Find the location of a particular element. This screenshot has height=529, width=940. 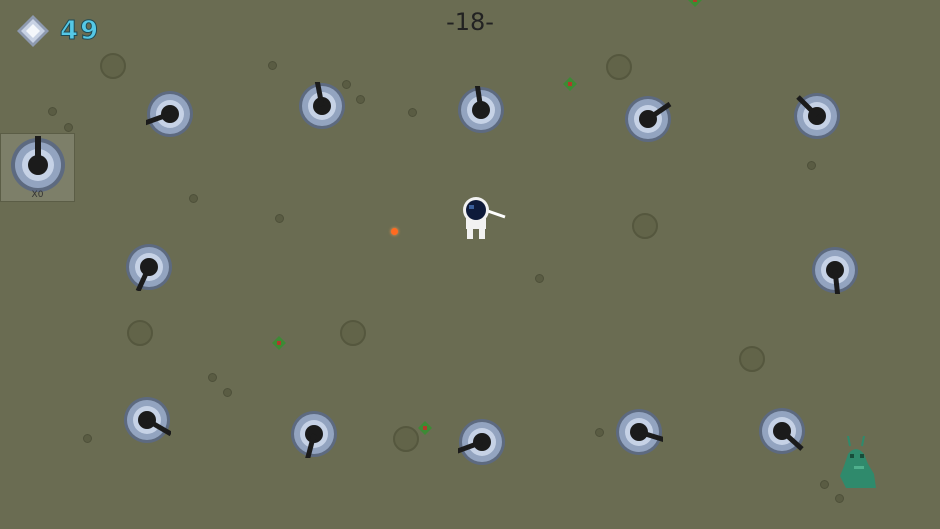

alien-slug-enemy-icon is located at coordinates (858, 462).